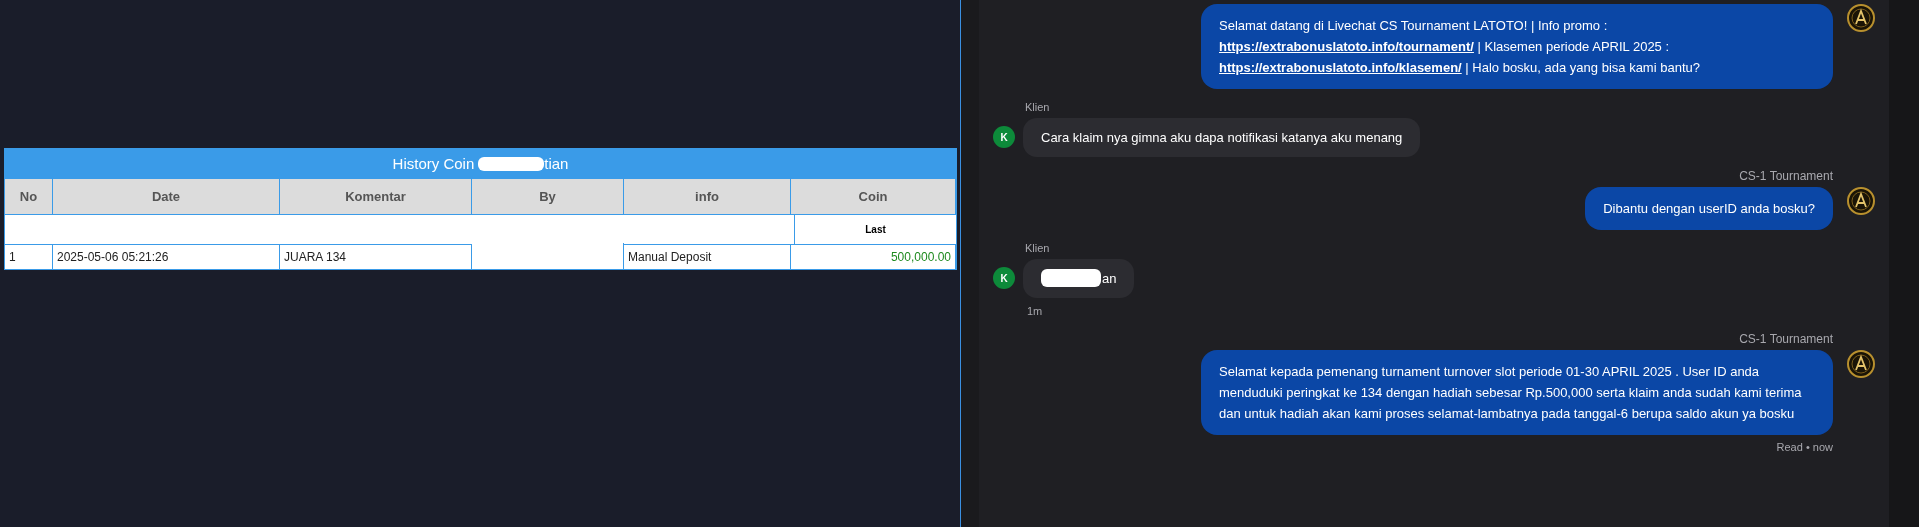 The height and width of the screenshot is (527, 1919). Describe the element at coordinates (1035, 311) in the screenshot. I see `message-time: 1m` at that location.